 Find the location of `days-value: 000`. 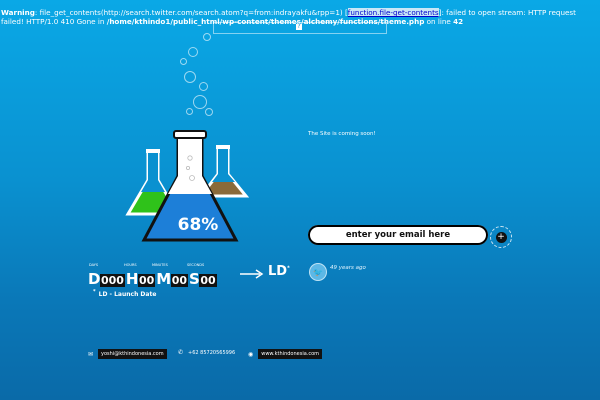

days-value: 000 is located at coordinates (112, 280).